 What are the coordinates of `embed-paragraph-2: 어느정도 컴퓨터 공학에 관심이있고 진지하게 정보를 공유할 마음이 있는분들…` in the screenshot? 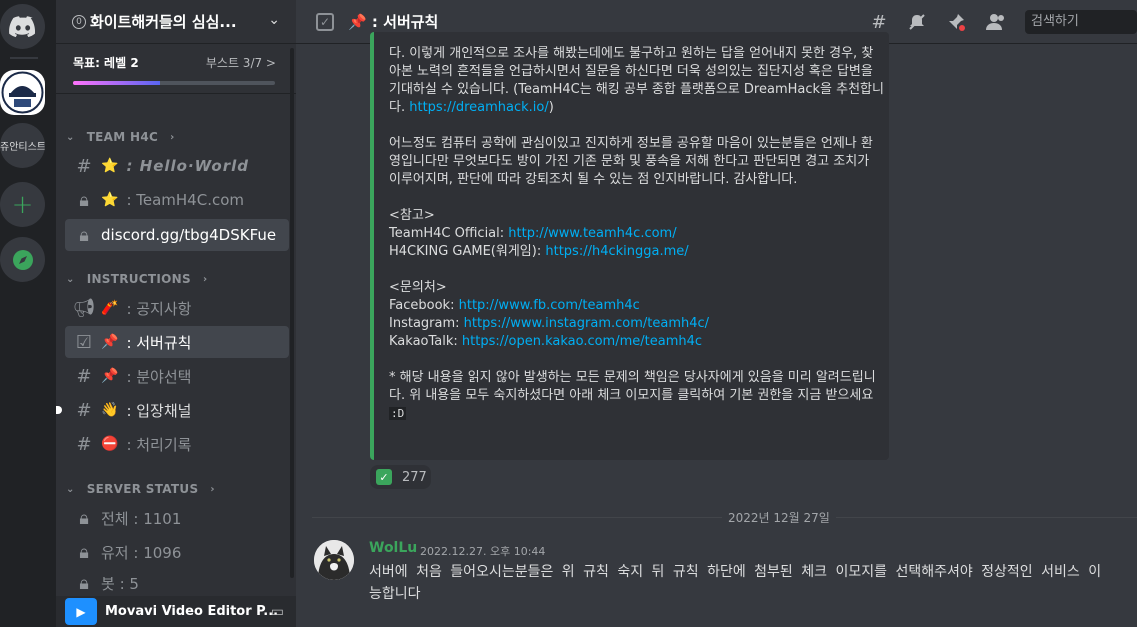 It's located at (631, 161).